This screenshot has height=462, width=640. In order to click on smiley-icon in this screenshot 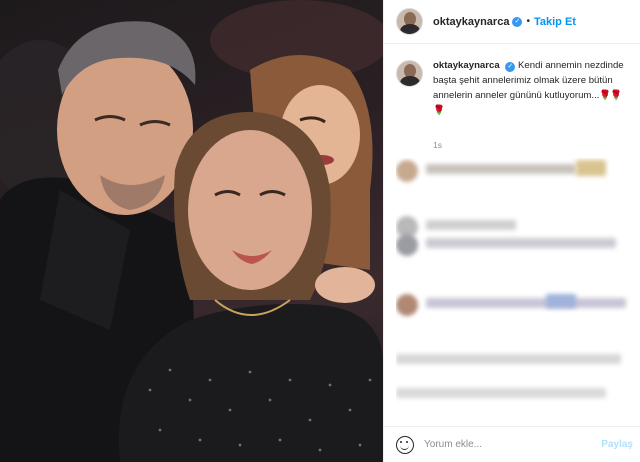, I will do `click(405, 444)`.